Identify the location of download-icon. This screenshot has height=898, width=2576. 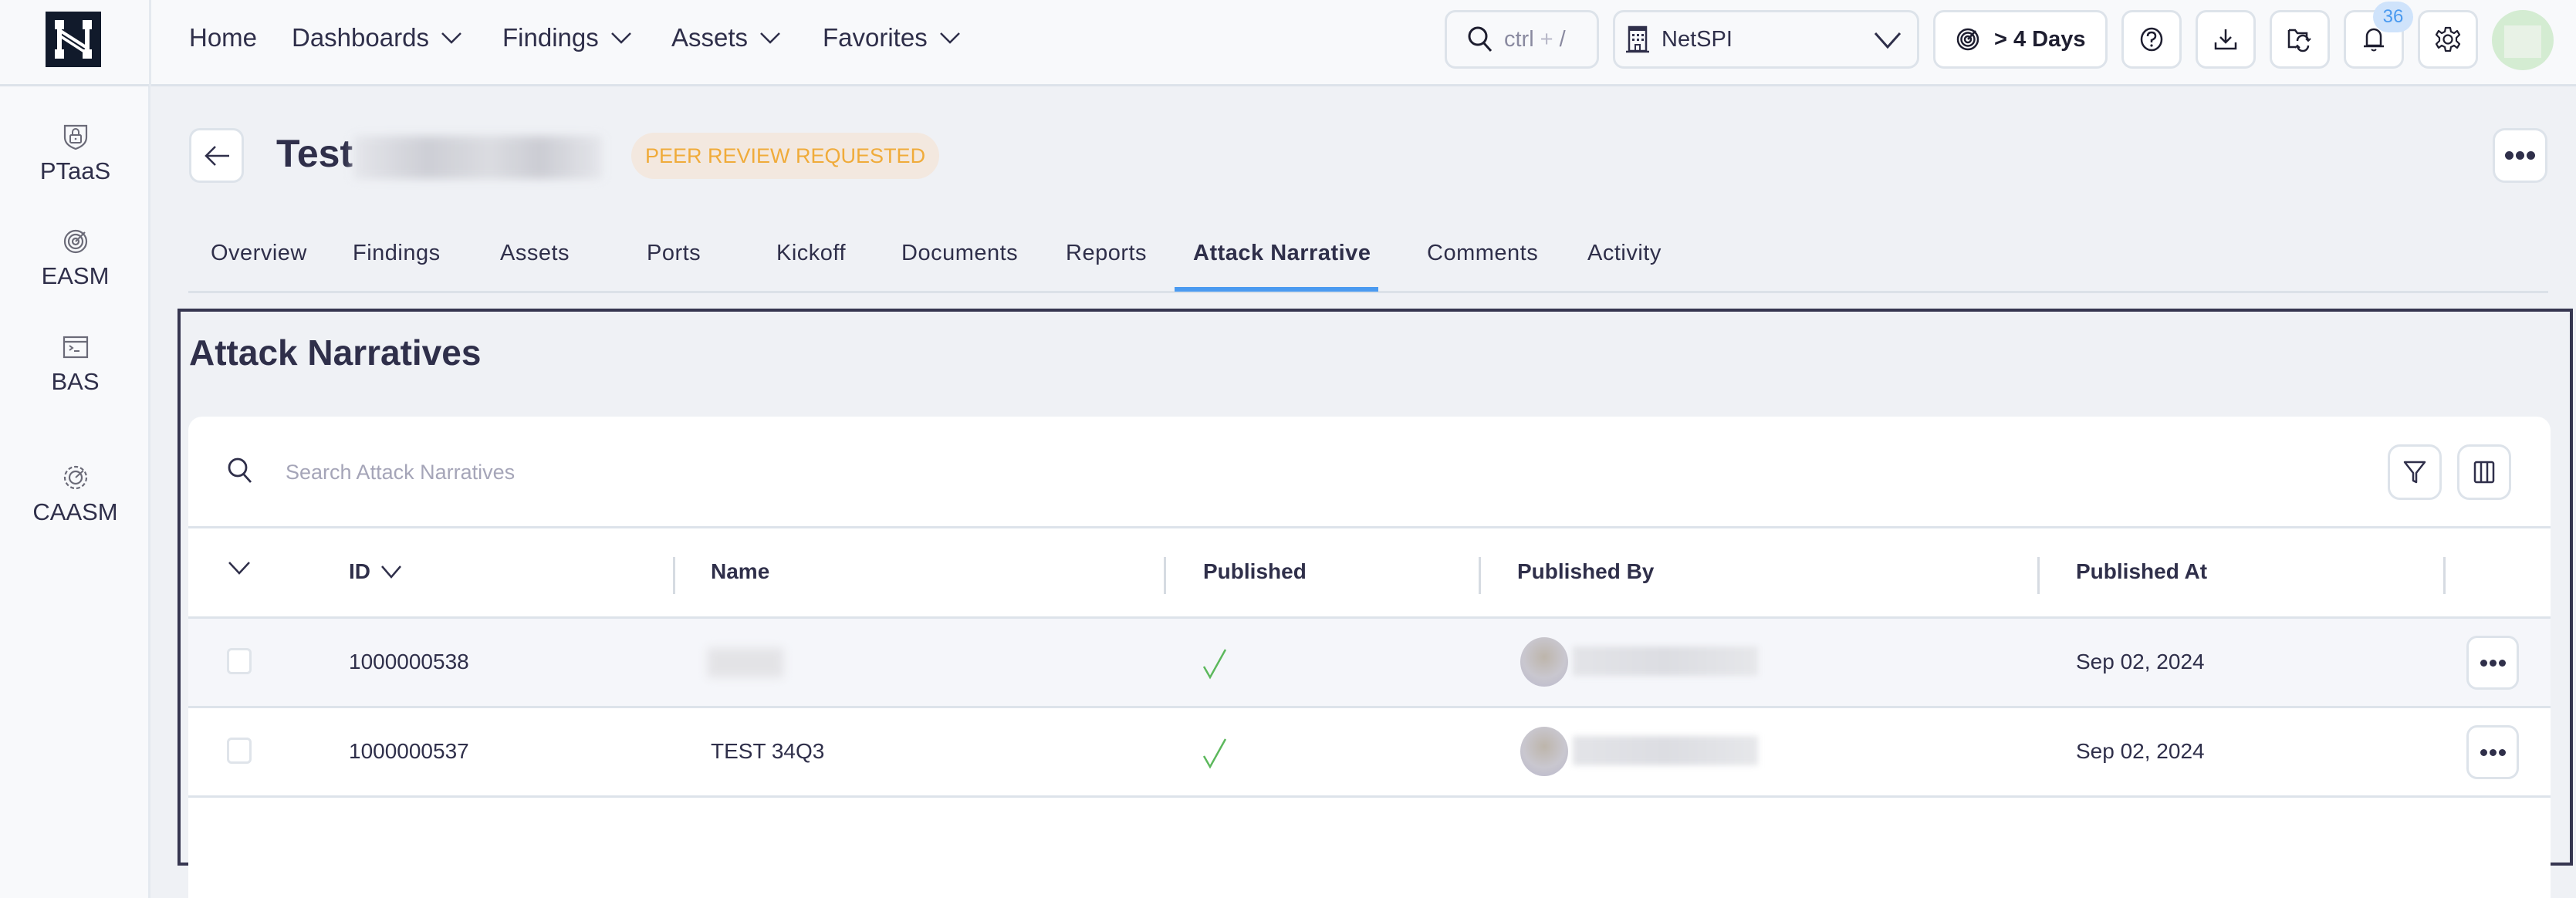
(2225, 40).